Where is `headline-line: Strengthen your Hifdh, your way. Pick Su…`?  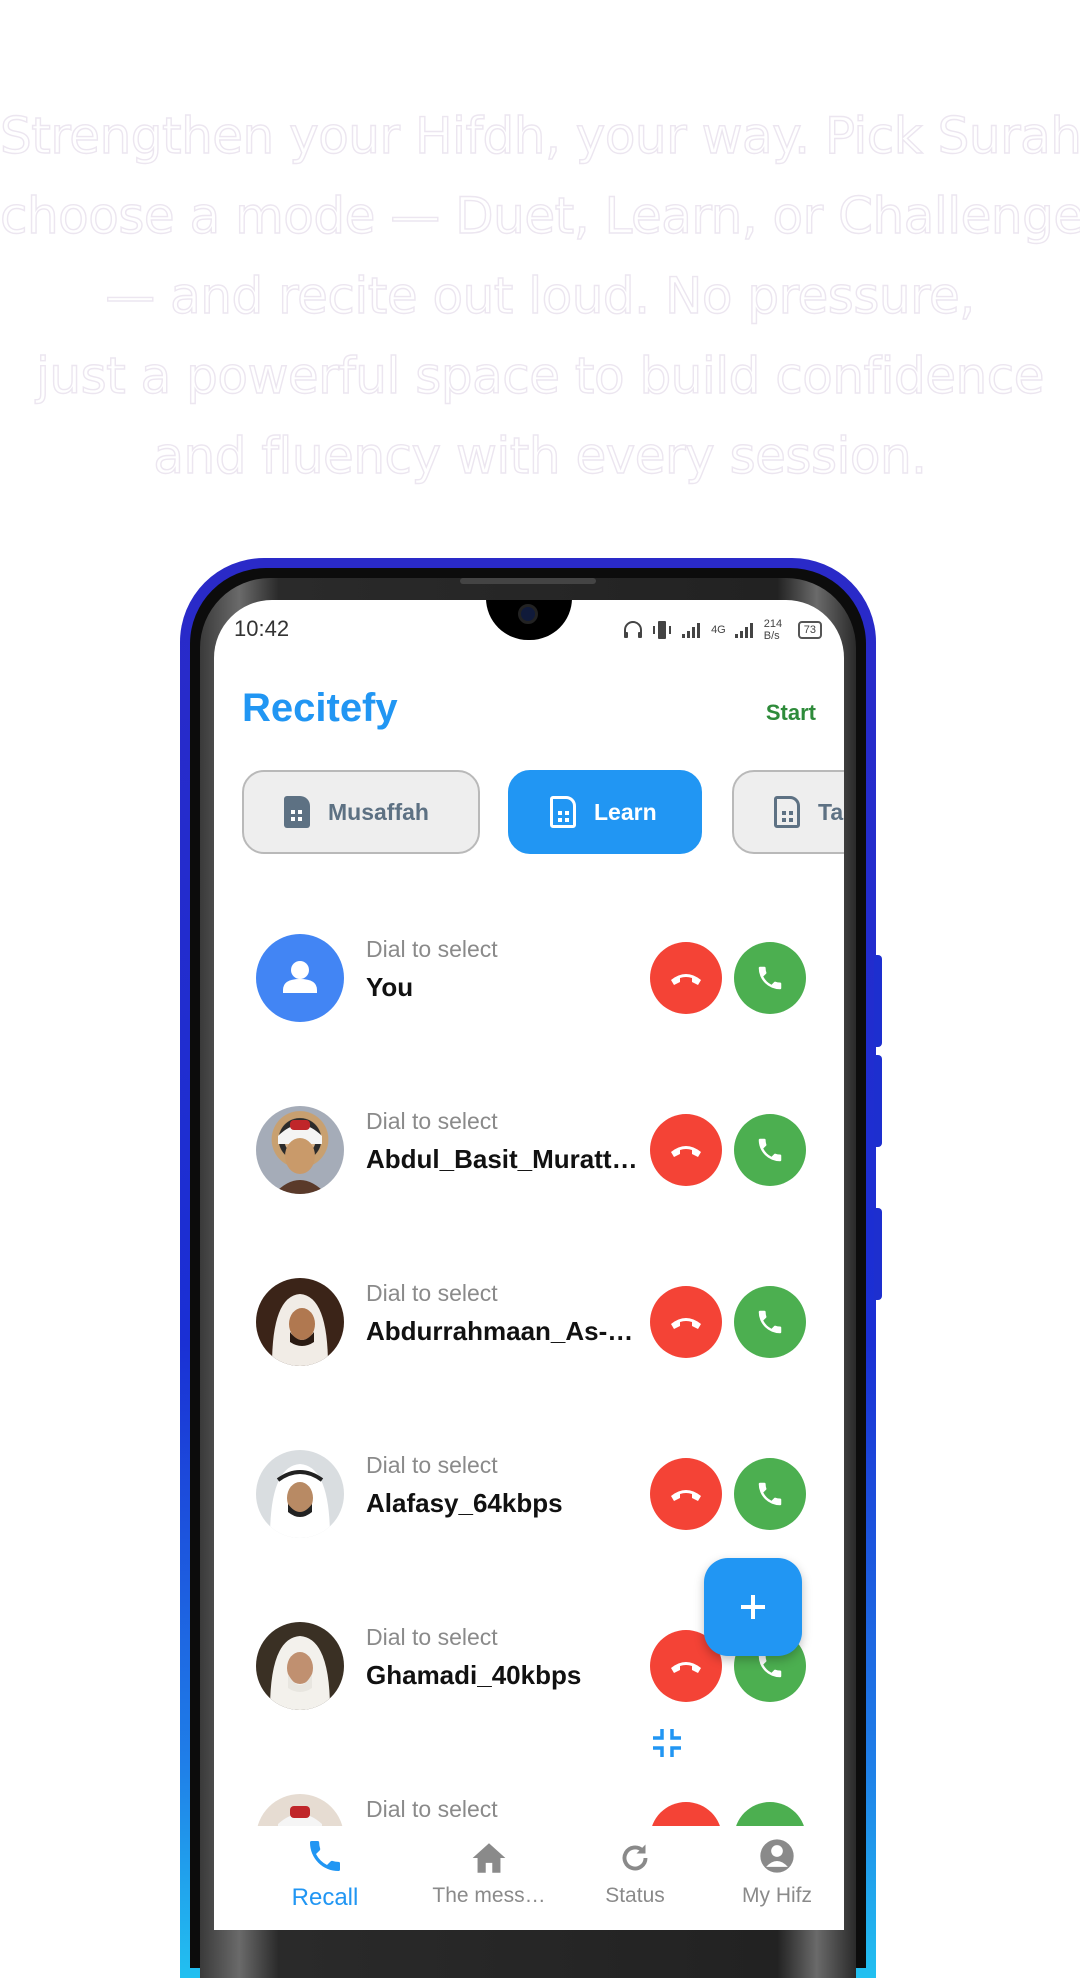
headline-line: Strengthen your Hifdh, your way. Pick Su… is located at coordinates (540, 135).